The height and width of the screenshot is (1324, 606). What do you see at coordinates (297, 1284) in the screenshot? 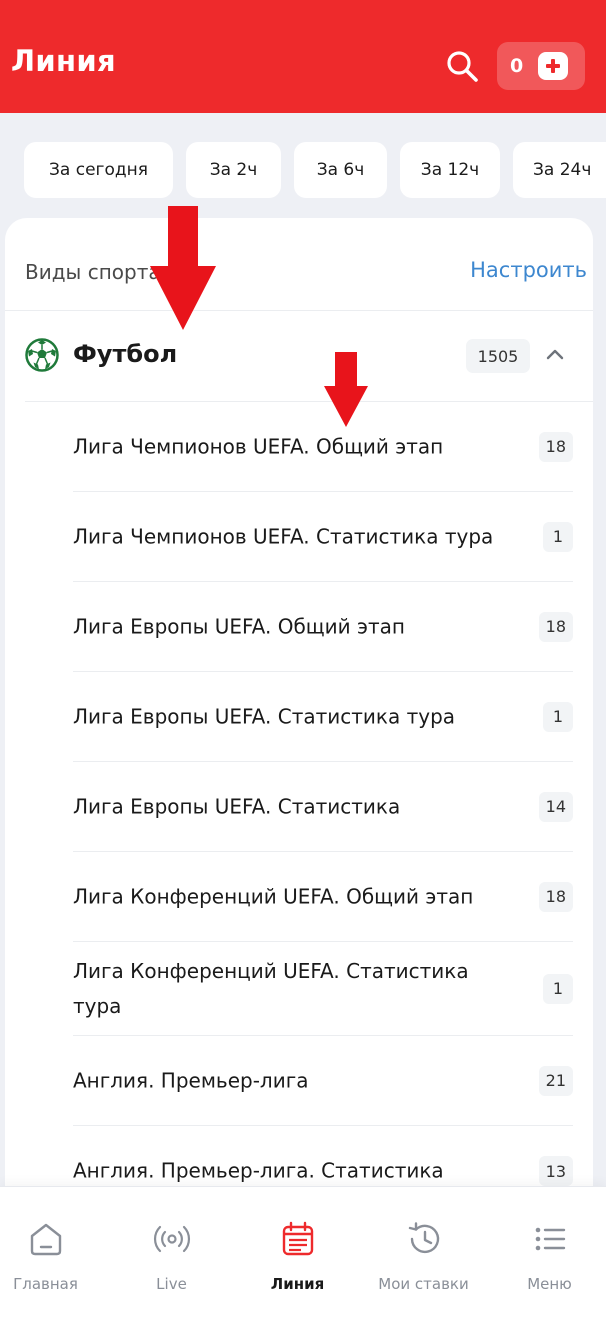
I see `tab-label: Линия` at bounding box center [297, 1284].